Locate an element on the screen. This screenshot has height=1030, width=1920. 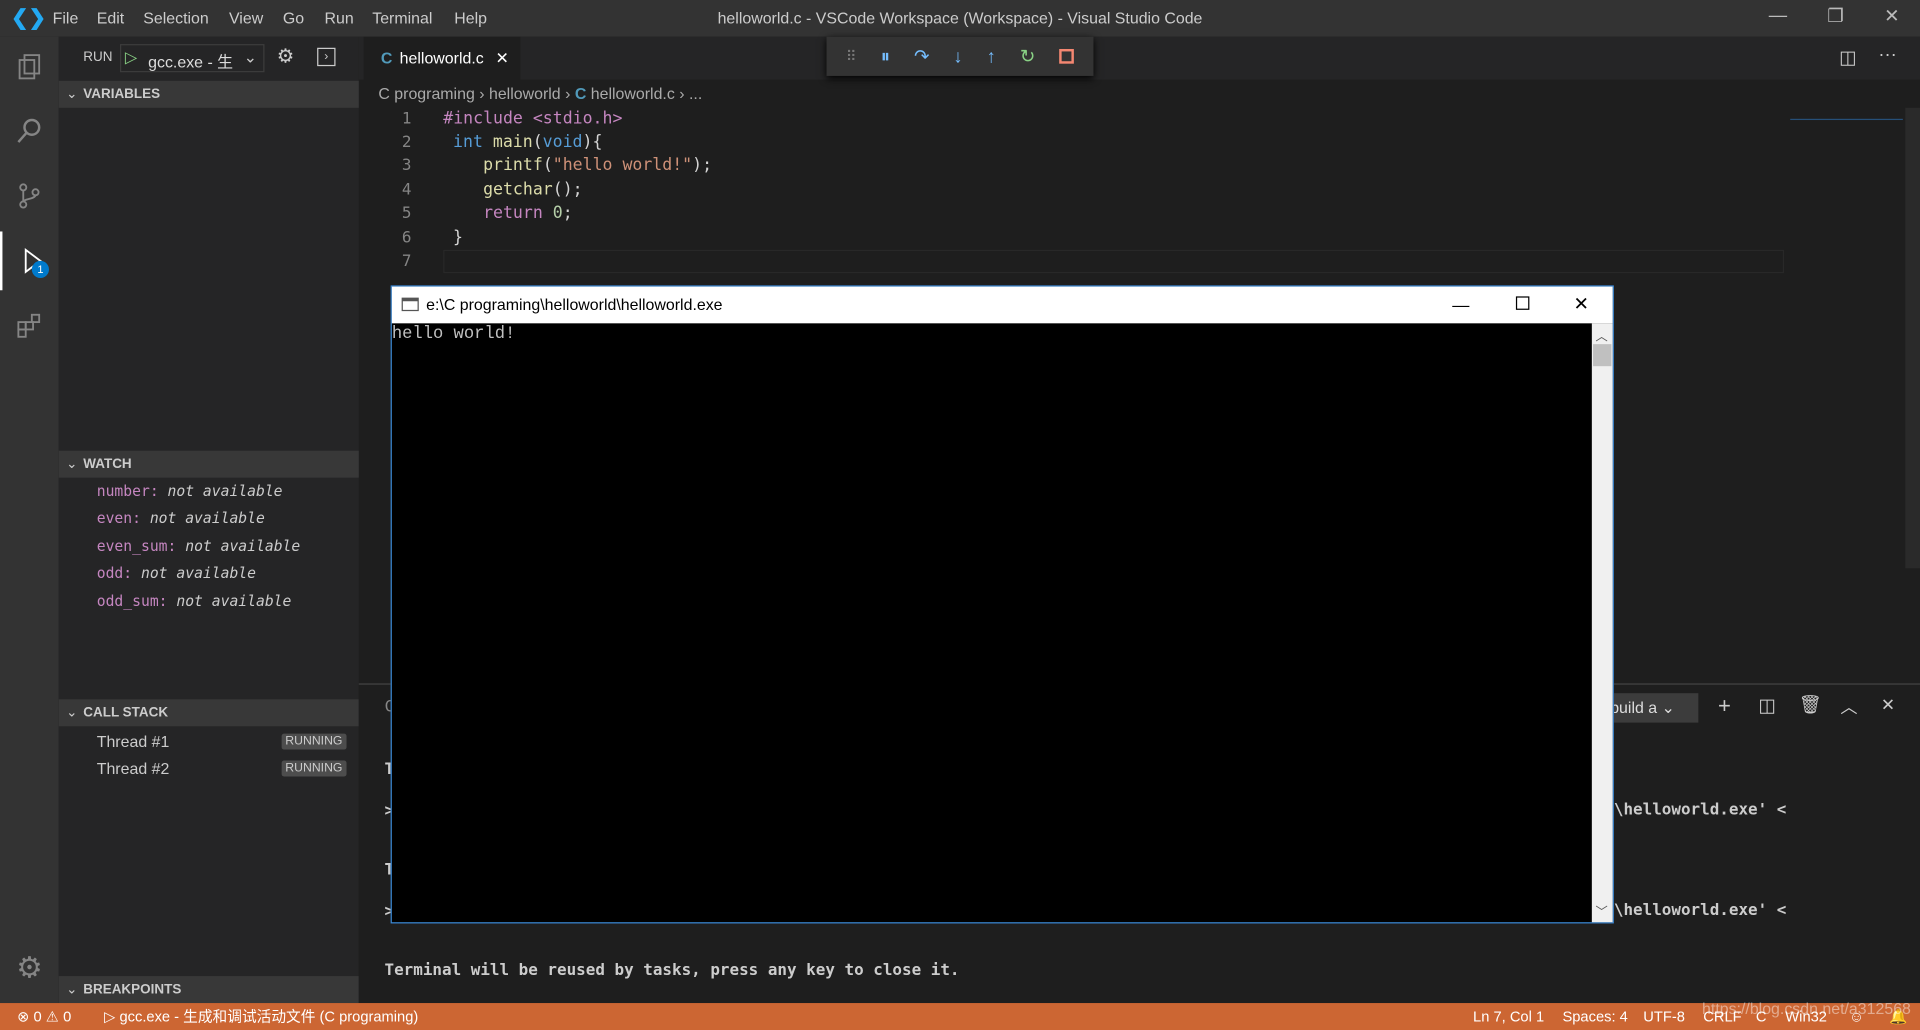
watch-item: number: not available is located at coordinates (190, 491).